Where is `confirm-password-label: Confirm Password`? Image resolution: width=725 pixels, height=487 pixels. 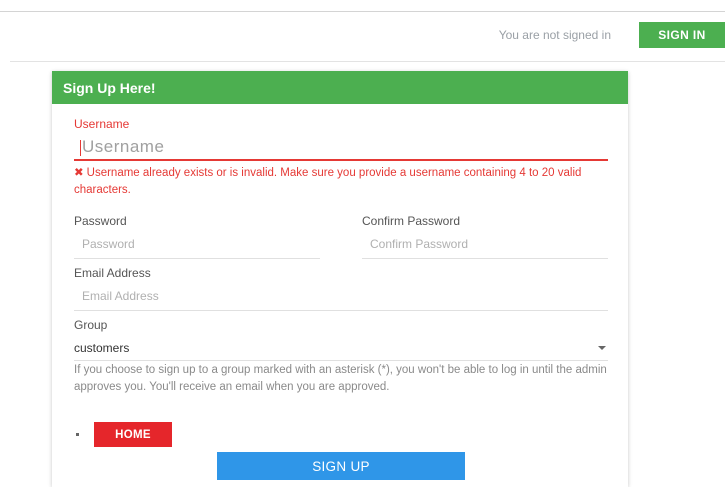 confirm-password-label: Confirm Password is located at coordinates (411, 221).